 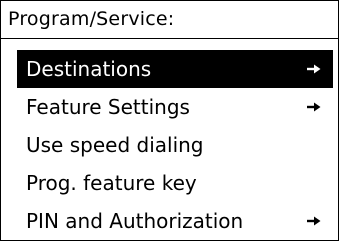 I want to click on menu-item-label: Feature Settings, so click(x=108, y=107).